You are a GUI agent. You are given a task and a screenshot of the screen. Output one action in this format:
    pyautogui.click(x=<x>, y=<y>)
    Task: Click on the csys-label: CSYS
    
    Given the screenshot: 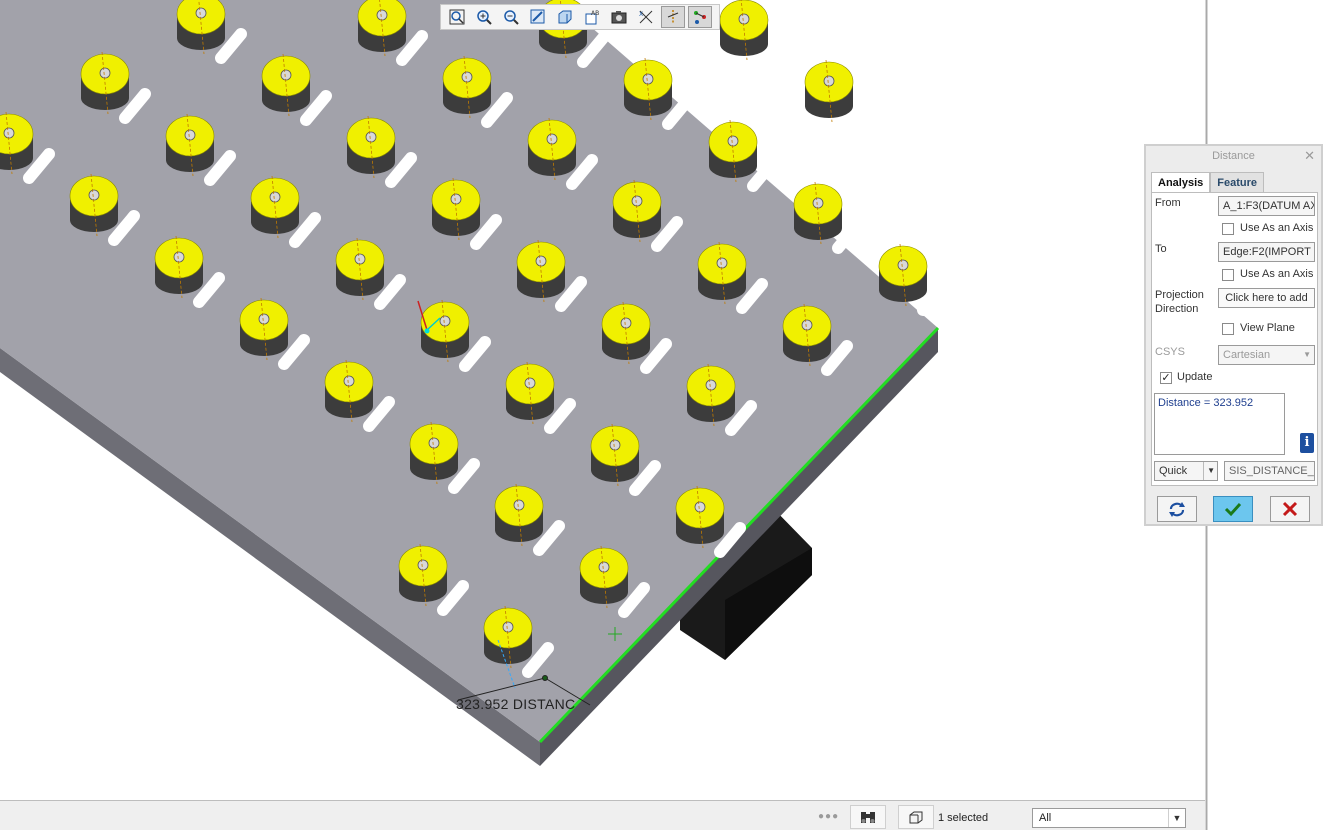 What is the action you would take?
    pyautogui.click(x=1170, y=352)
    